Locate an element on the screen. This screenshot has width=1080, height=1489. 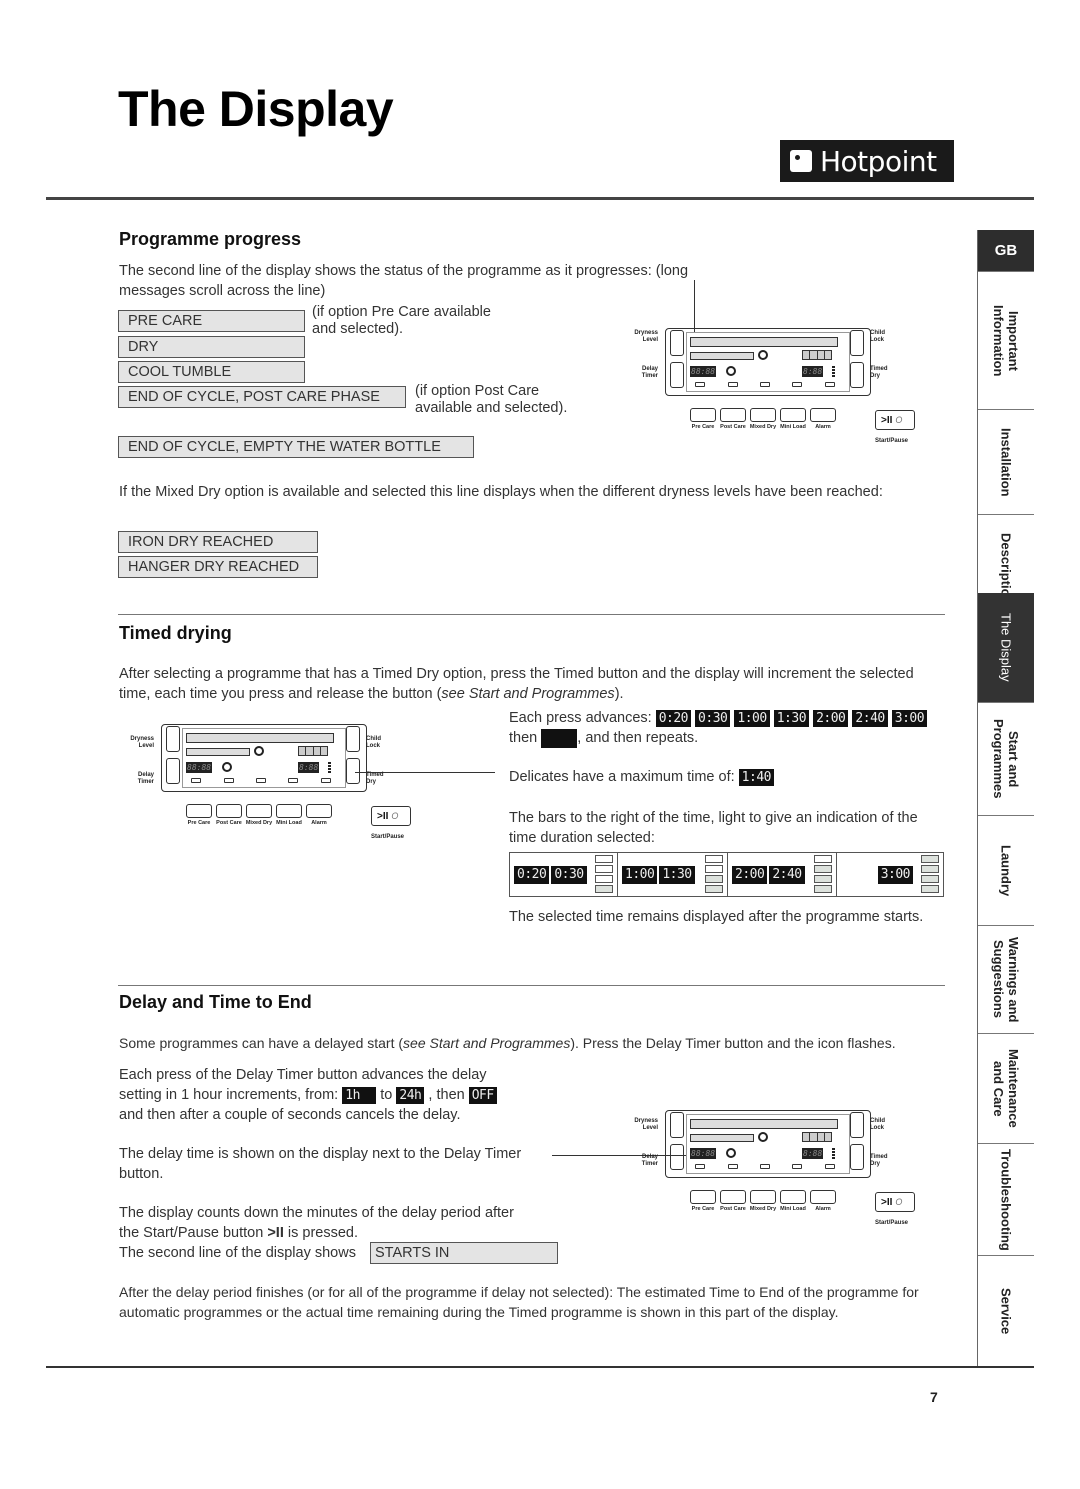
language-tab: GB is located at coordinates (1006, 251).